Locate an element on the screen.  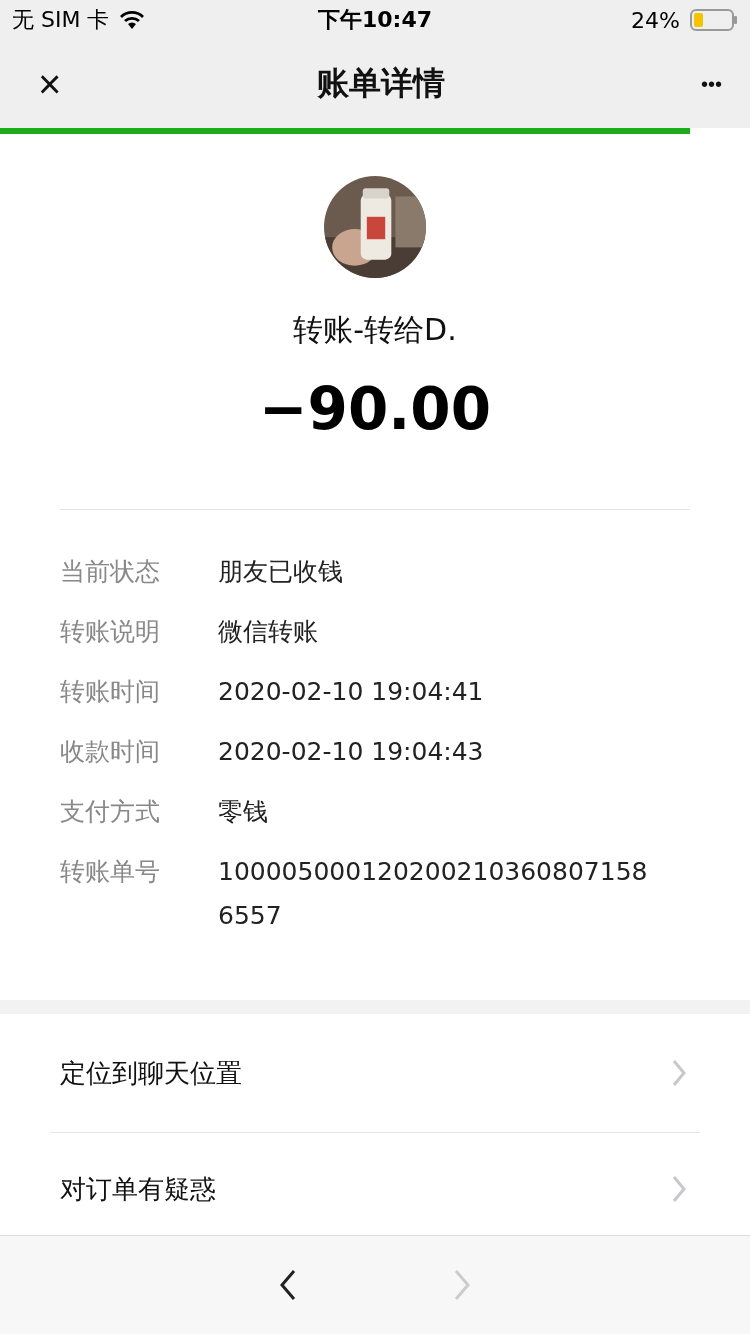
detail-label: 收款时间 is located at coordinates (110, 752).